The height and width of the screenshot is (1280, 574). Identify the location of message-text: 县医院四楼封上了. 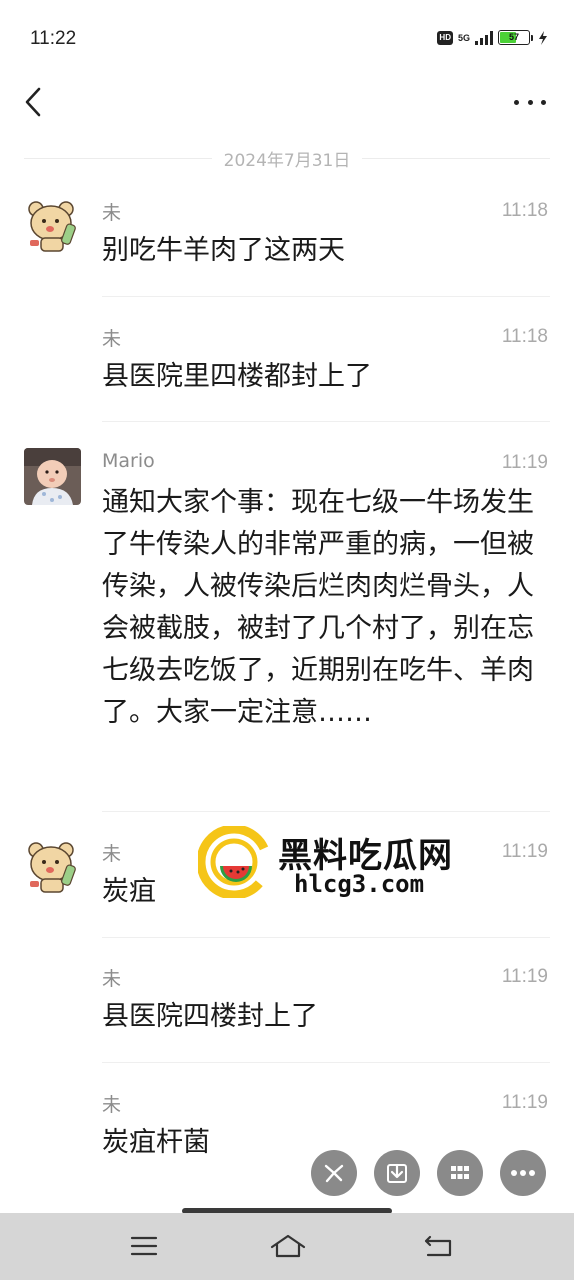
(210, 1016).